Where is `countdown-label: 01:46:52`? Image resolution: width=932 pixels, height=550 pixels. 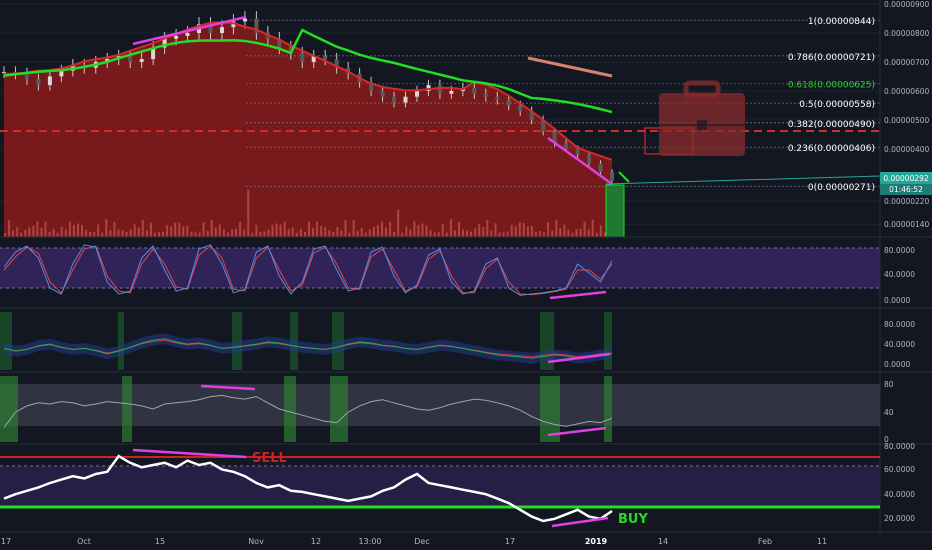 countdown-label: 01:46:52 is located at coordinates (906, 189).